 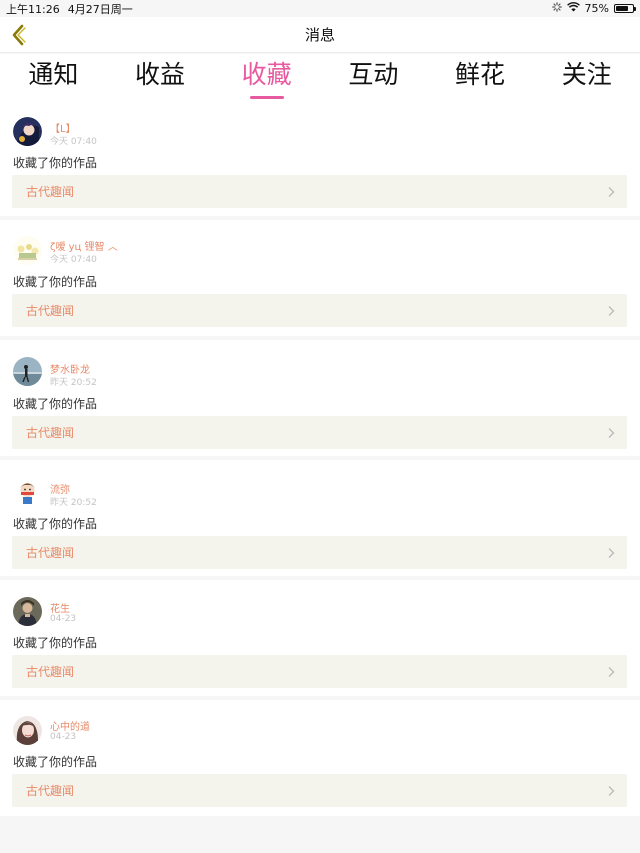 I want to click on wifi-icon, so click(x=573, y=8).